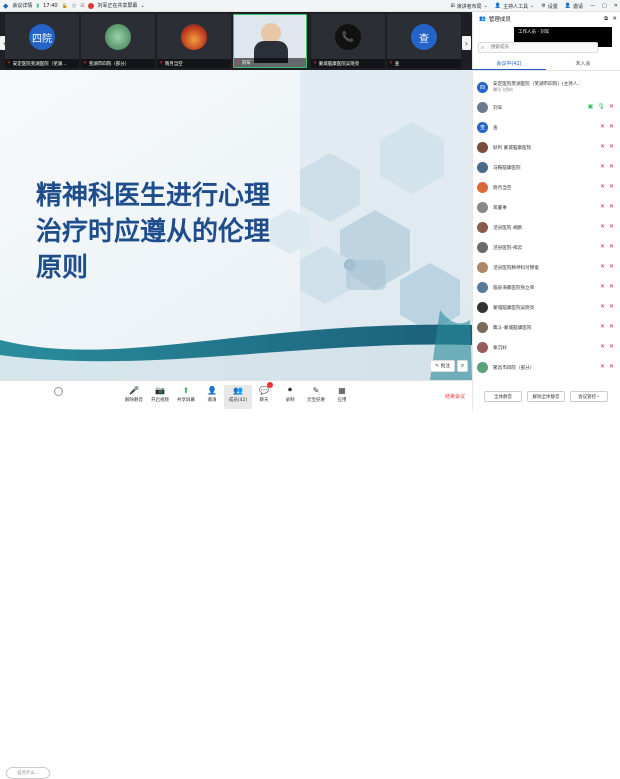 The height and width of the screenshot is (779, 620). What do you see at coordinates (583, 64) in the screenshot?
I see `tab-not-joined: 未入会` at bounding box center [583, 64].